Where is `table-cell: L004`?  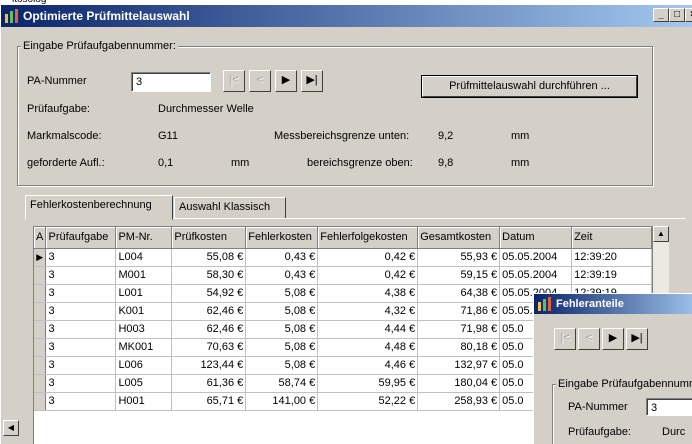 table-cell: L004 is located at coordinates (144, 257).